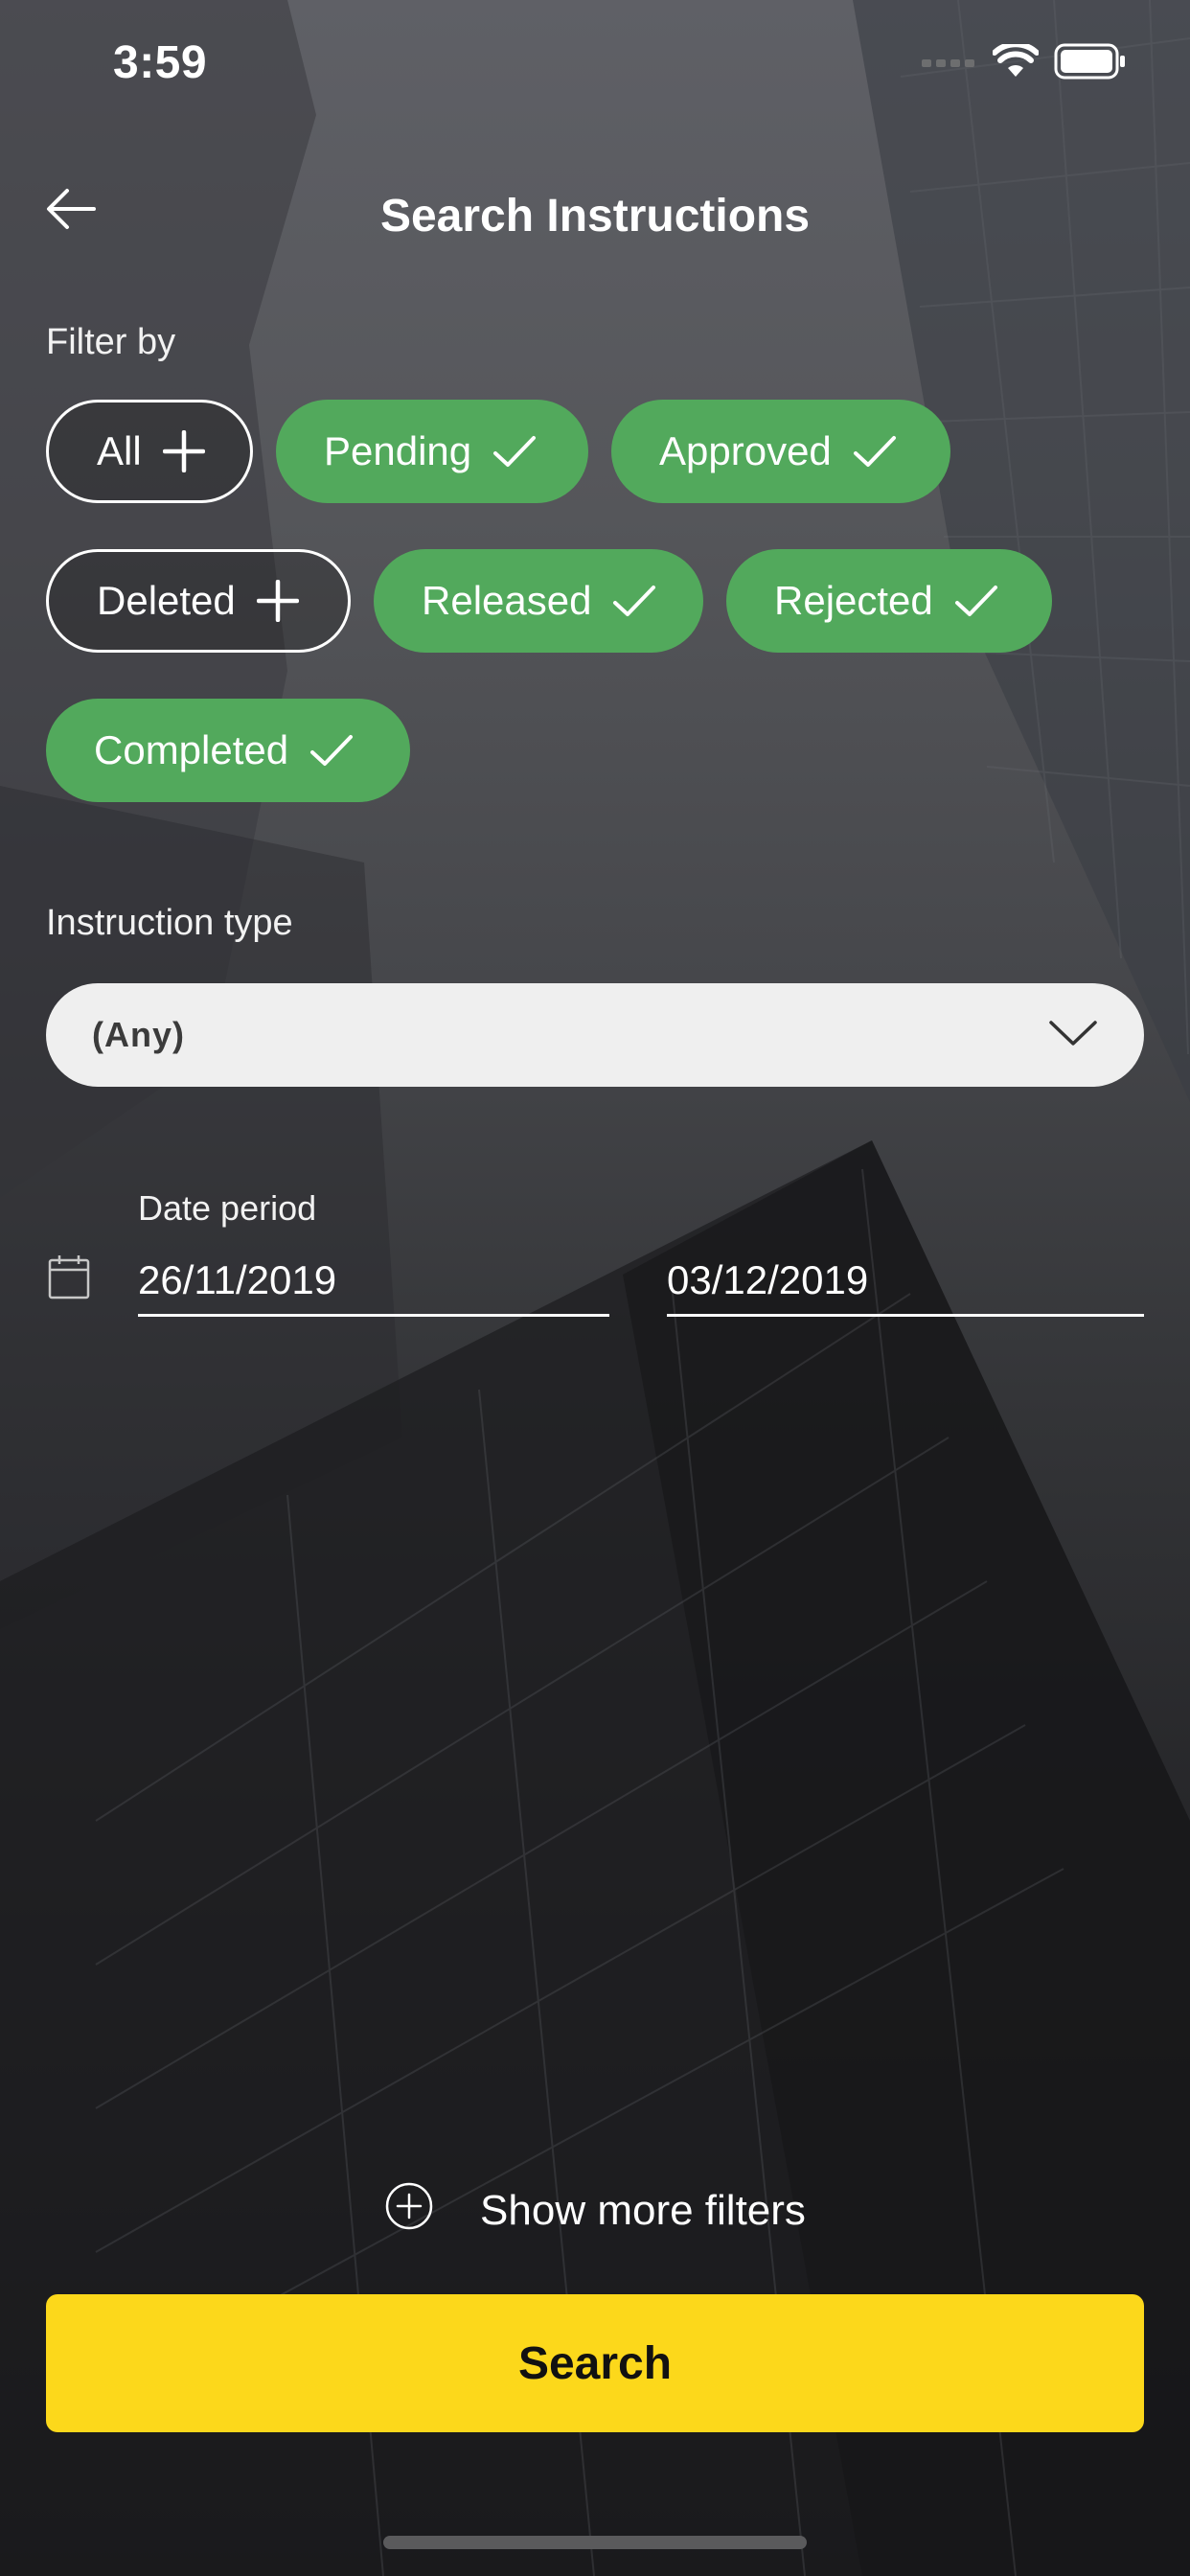  Describe the element at coordinates (120, 450) in the screenshot. I see `chip-label: All` at that location.